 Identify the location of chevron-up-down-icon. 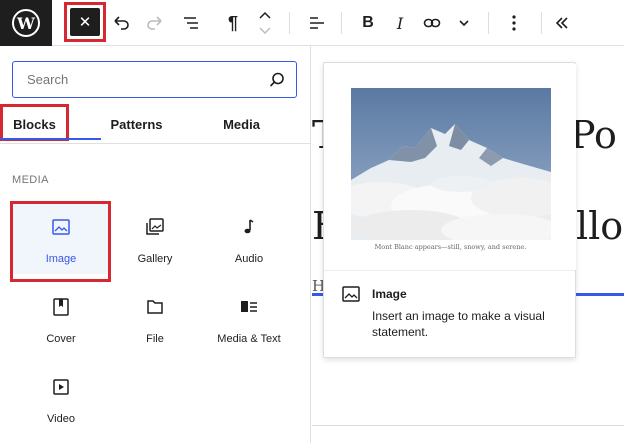
(265, 23).